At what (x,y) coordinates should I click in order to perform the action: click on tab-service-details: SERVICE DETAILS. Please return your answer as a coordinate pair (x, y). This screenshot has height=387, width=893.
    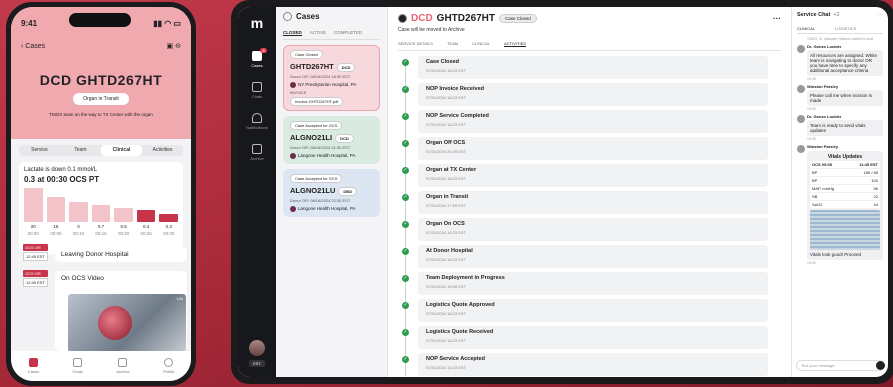
    Looking at the image, I should click on (415, 44).